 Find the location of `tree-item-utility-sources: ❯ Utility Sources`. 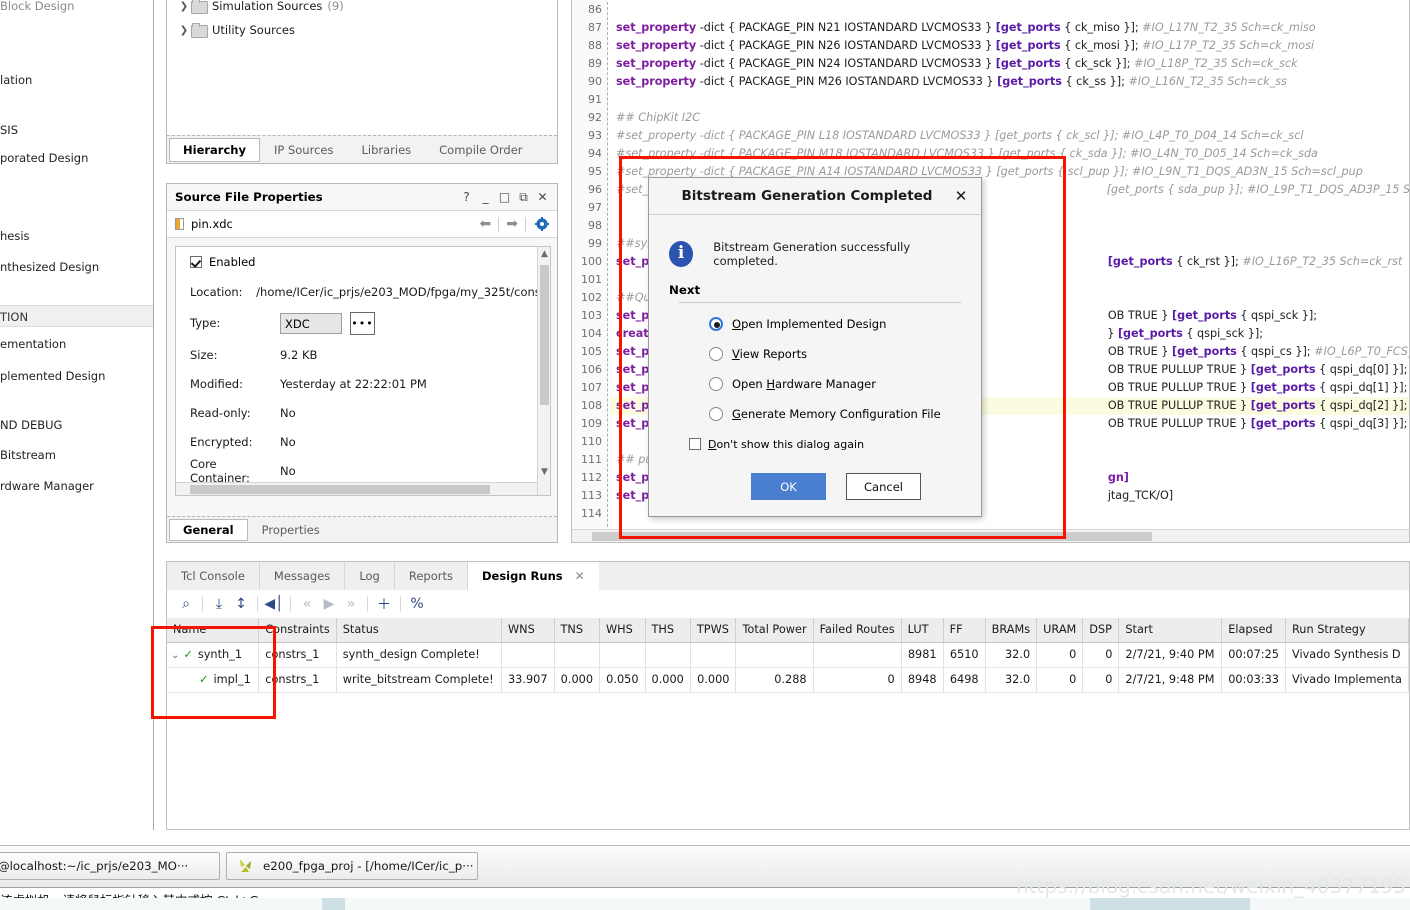

tree-item-utility-sources: ❯ Utility Sources is located at coordinates (362, 30).